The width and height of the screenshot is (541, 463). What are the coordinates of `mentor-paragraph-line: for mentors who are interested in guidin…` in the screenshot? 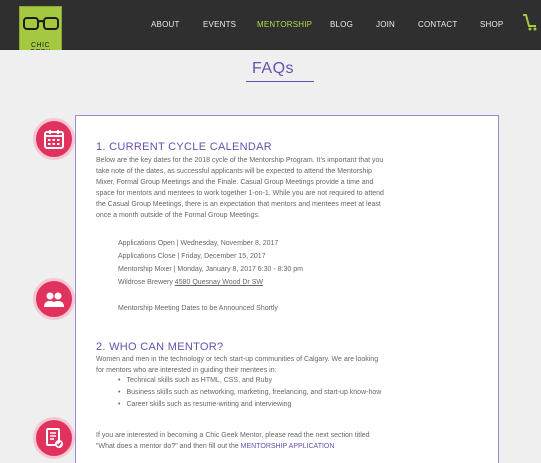 It's located at (186, 370).